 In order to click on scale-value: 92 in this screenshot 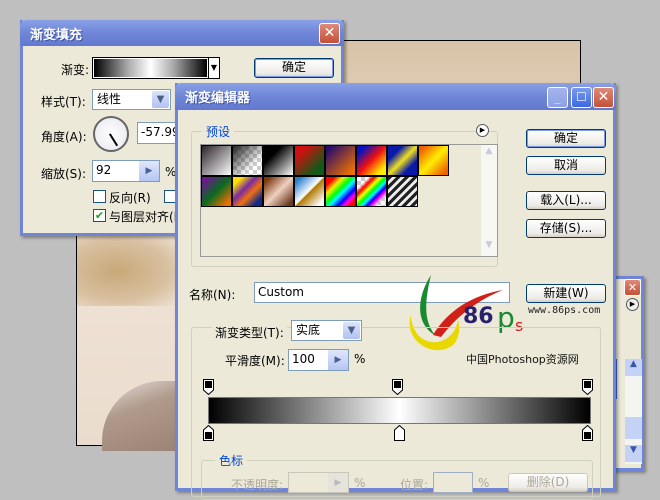, I will do `click(104, 170)`.